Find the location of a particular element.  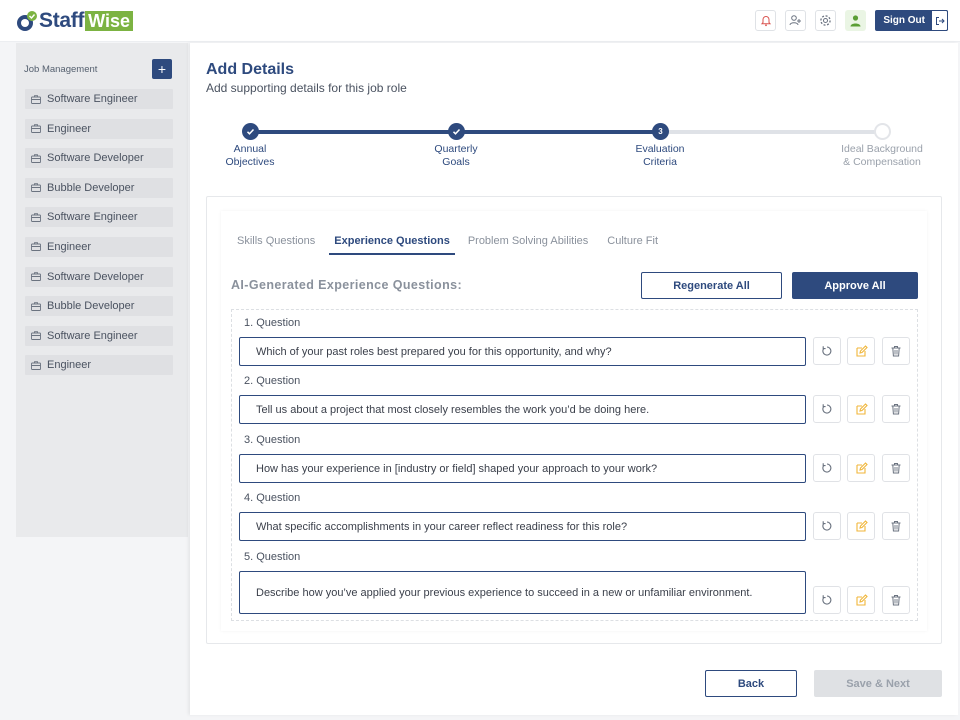

step-label-line1: Annual is located at coordinates (250, 149).